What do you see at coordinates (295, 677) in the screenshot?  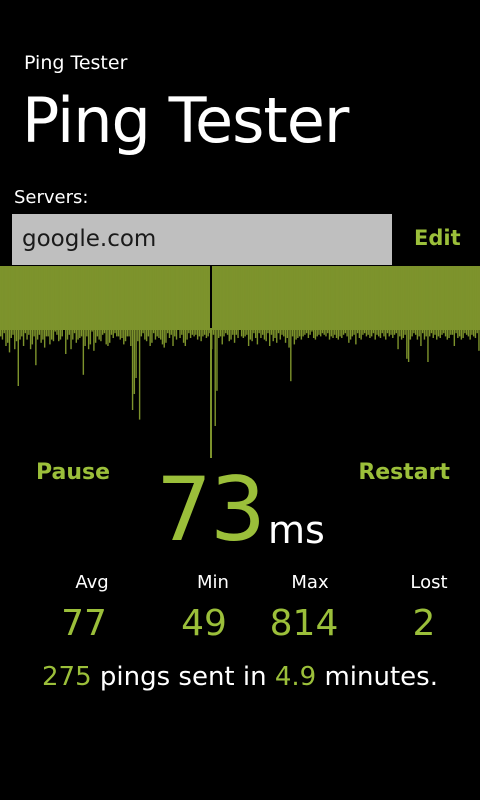 I see `elapsed-minutes: 4.9` at bounding box center [295, 677].